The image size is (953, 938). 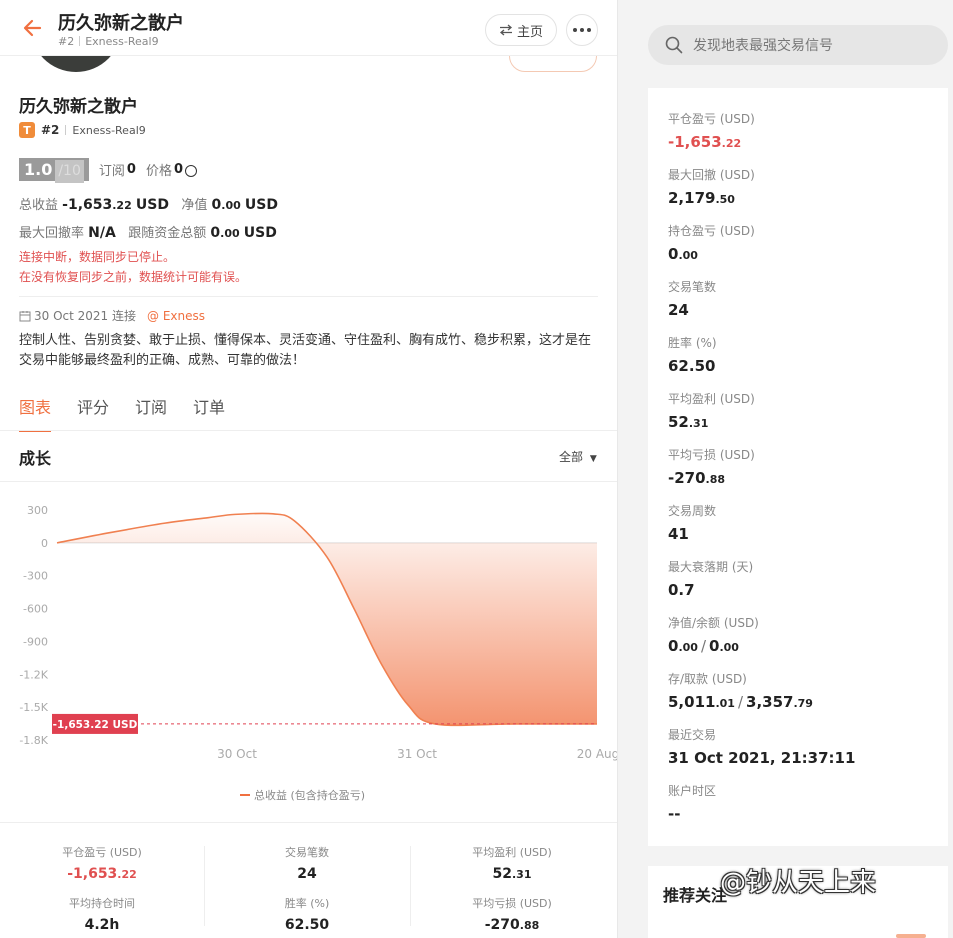 What do you see at coordinates (308, 28) in the screenshot?
I see `top-bar: 历久弥新之散户 #2 Exness-Real9 主页` at bounding box center [308, 28].